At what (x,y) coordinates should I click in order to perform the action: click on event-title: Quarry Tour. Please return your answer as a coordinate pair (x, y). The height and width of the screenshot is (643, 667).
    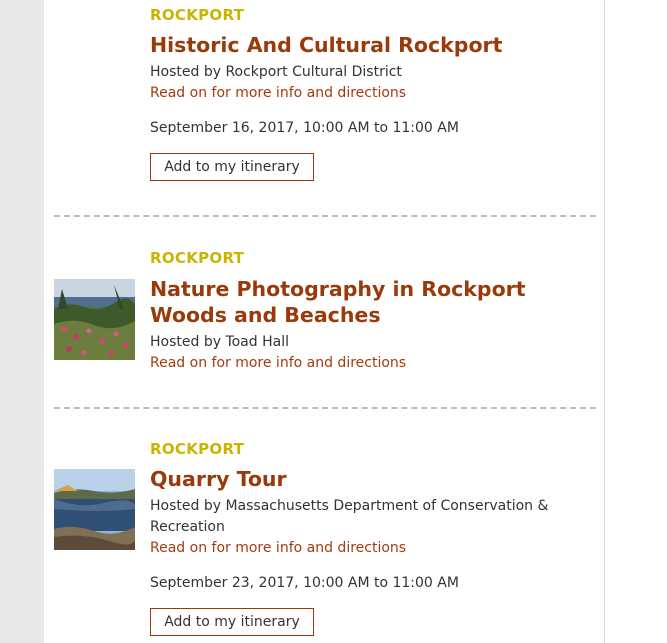
    Looking at the image, I should click on (360, 479).